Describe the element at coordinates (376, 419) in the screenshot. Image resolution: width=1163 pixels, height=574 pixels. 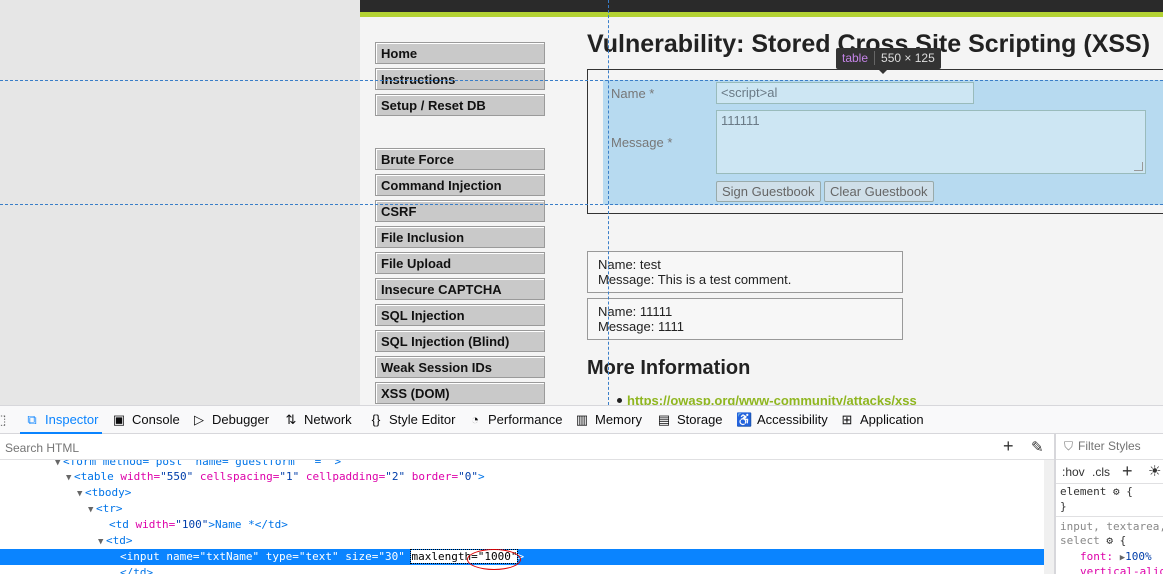
I see `style-editor-icon: {}` at that location.